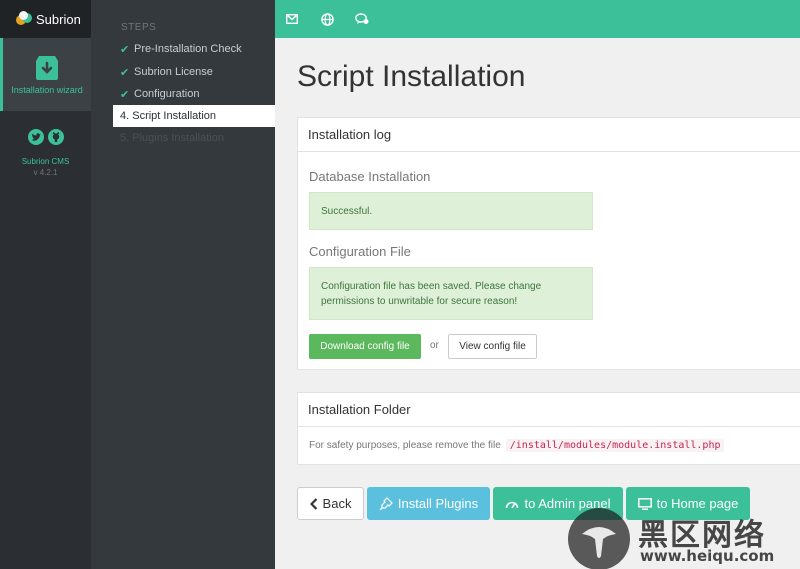 Image resolution: width=800 pixels, height=569 pixels. What do you see at coordinates (549, 410) in the screenshot?
I see `panel-heading: Installation Folder` at bounding box center [549, 410].